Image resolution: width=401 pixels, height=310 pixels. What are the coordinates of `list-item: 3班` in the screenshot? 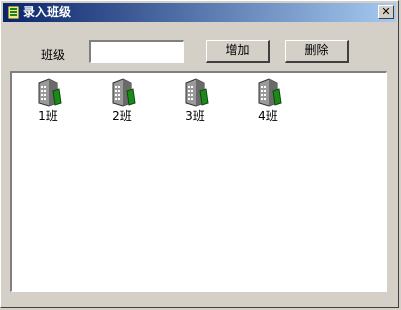 It's located at (195, 100).